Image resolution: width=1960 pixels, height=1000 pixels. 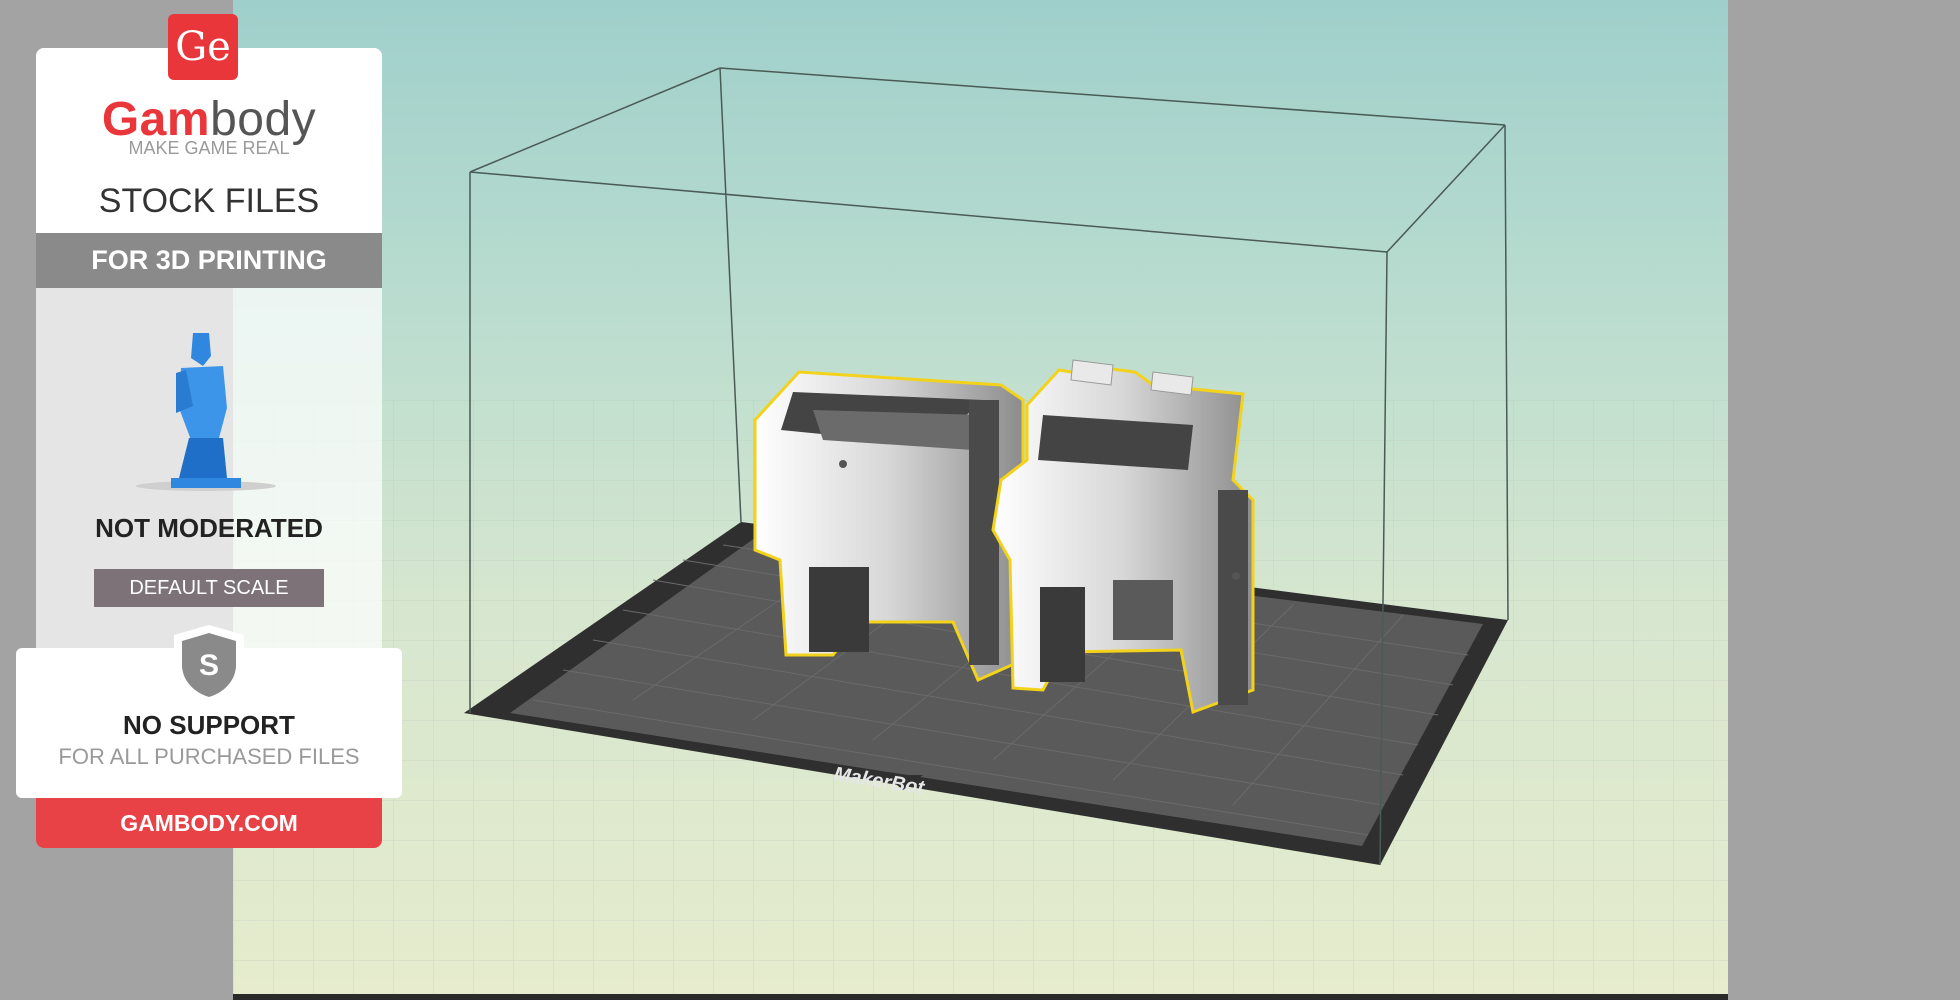 What do you see at coordinates (209, 260) in the screenshot?
I see `printing-banner: FOR 3D PRINTING` at bounding box center [209, 260].